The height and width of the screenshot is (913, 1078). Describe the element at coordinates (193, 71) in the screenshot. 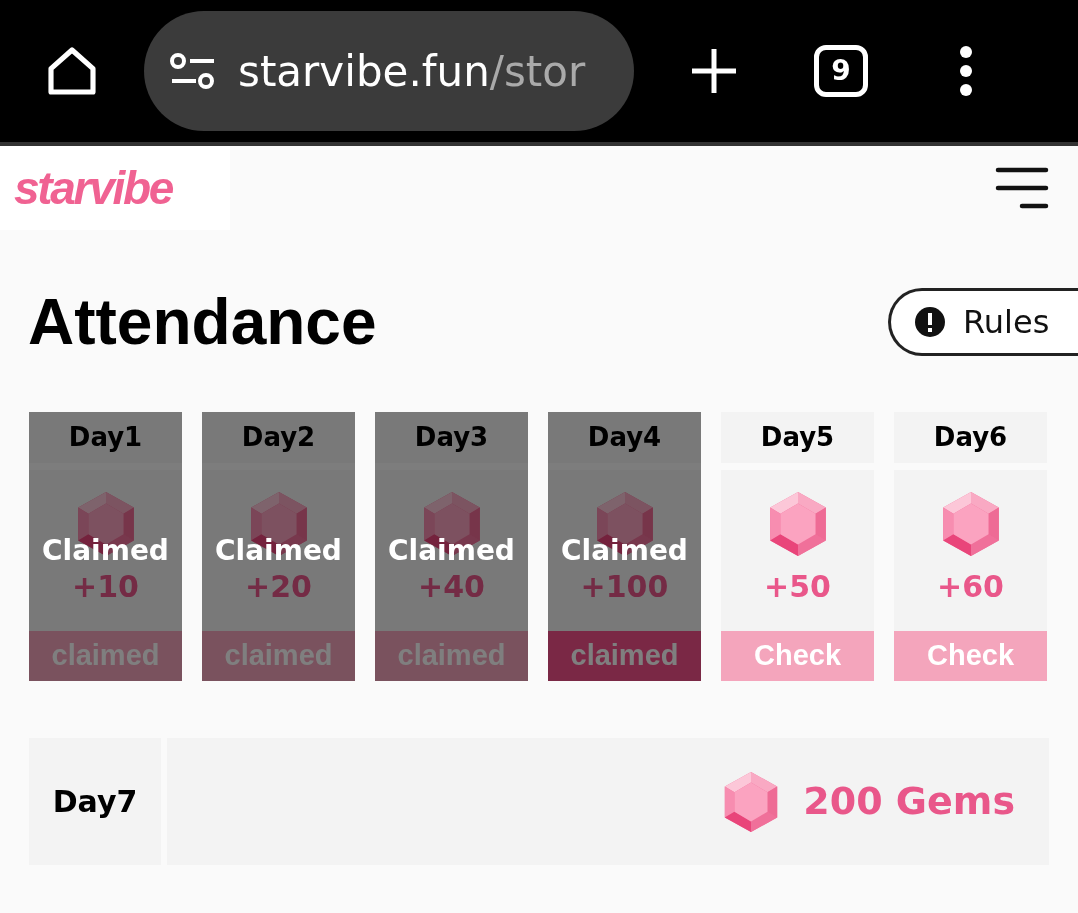

I see `tune-icon` at that location.